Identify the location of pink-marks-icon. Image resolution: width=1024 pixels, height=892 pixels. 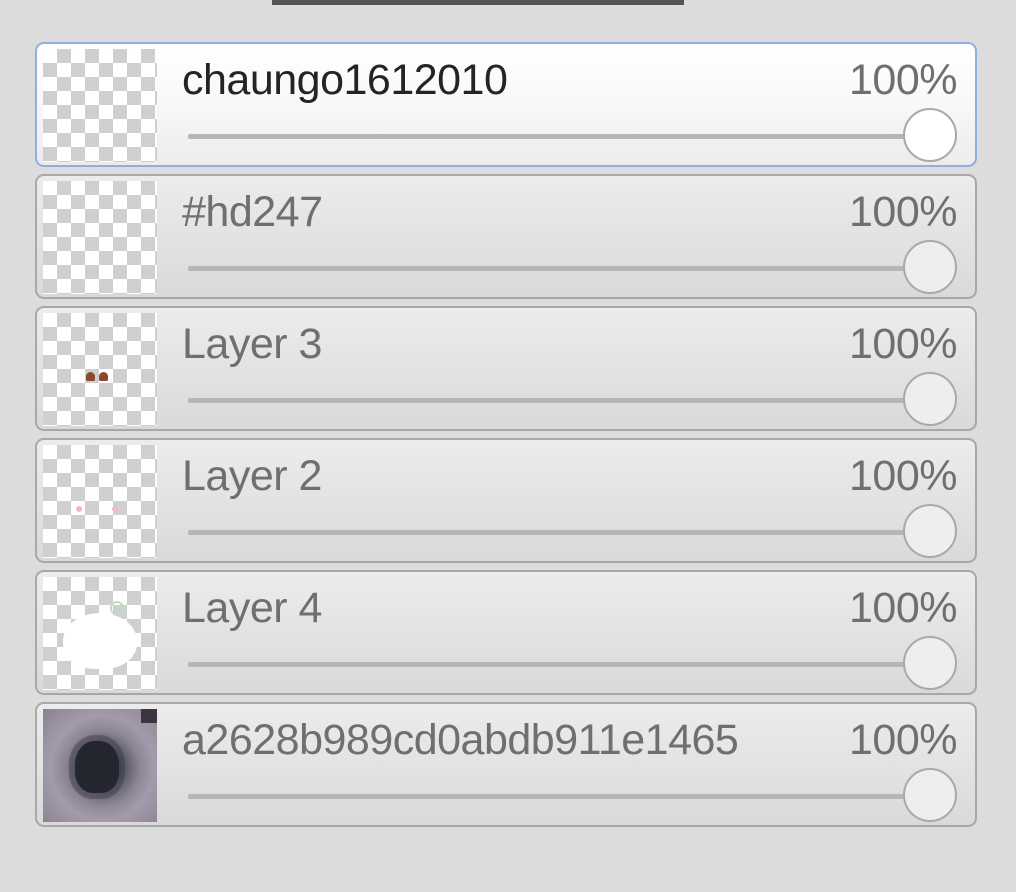
(100, 510).